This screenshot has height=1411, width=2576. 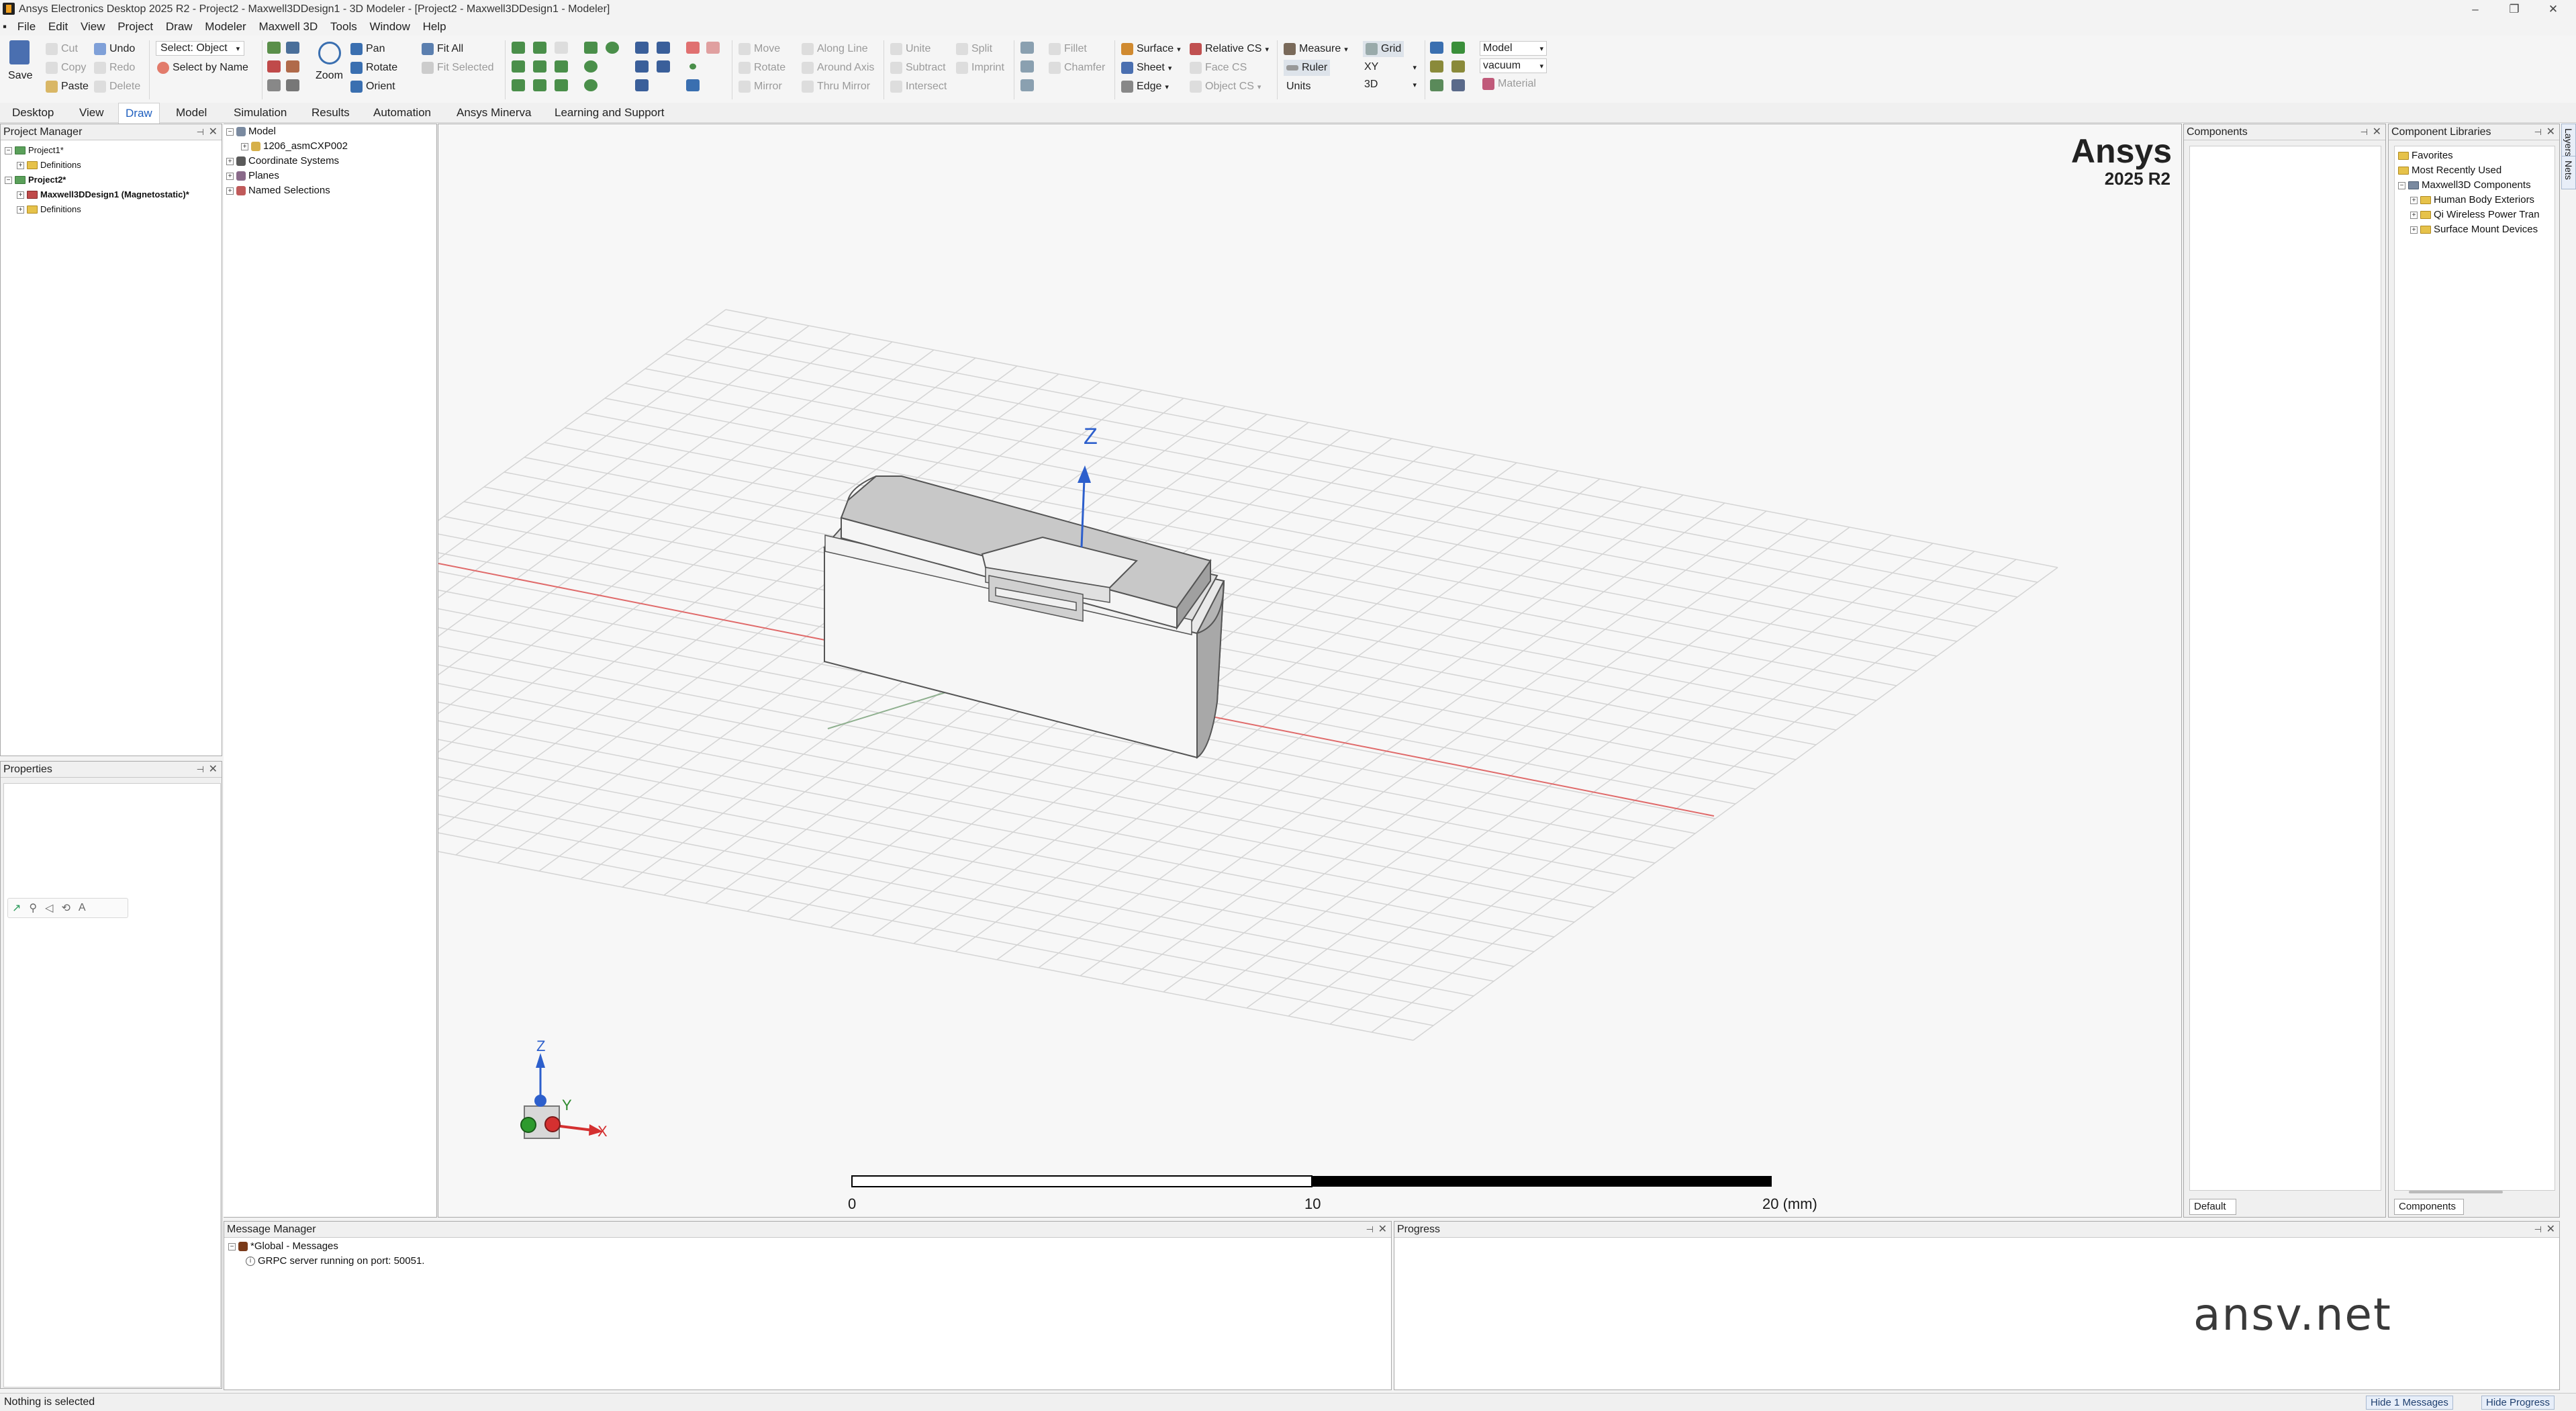 I want to click on chamfer-button: Chamfer, so click(x=1084, y=68).